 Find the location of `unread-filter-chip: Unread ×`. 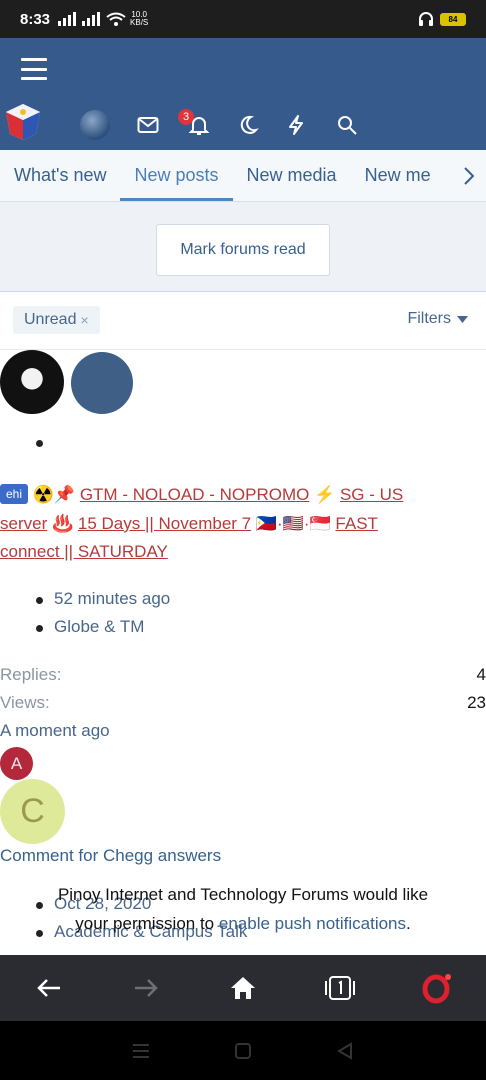

unread-filter-chip: Unread × is located at coordinates (56, 320).